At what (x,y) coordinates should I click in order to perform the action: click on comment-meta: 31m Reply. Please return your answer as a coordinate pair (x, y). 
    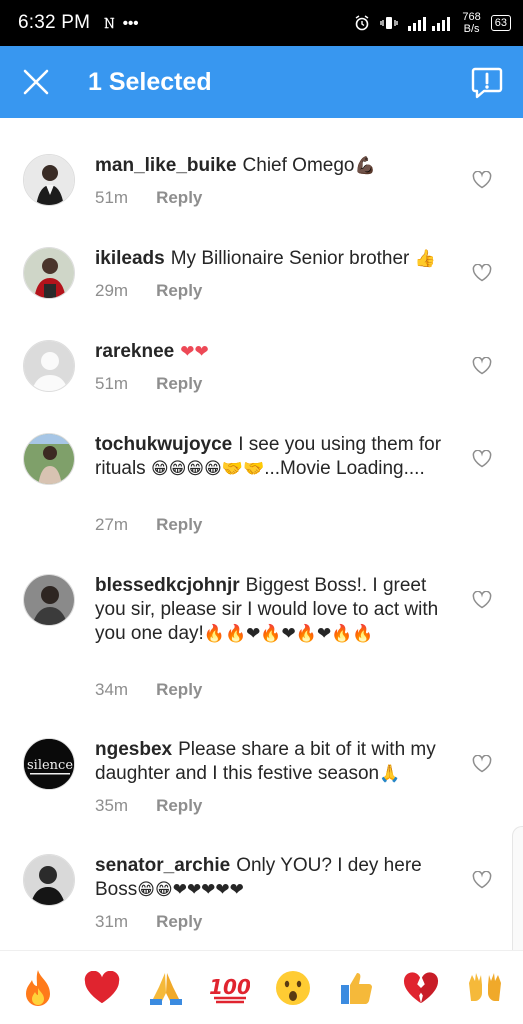
    Looking at the image, I should click on (148, 922).